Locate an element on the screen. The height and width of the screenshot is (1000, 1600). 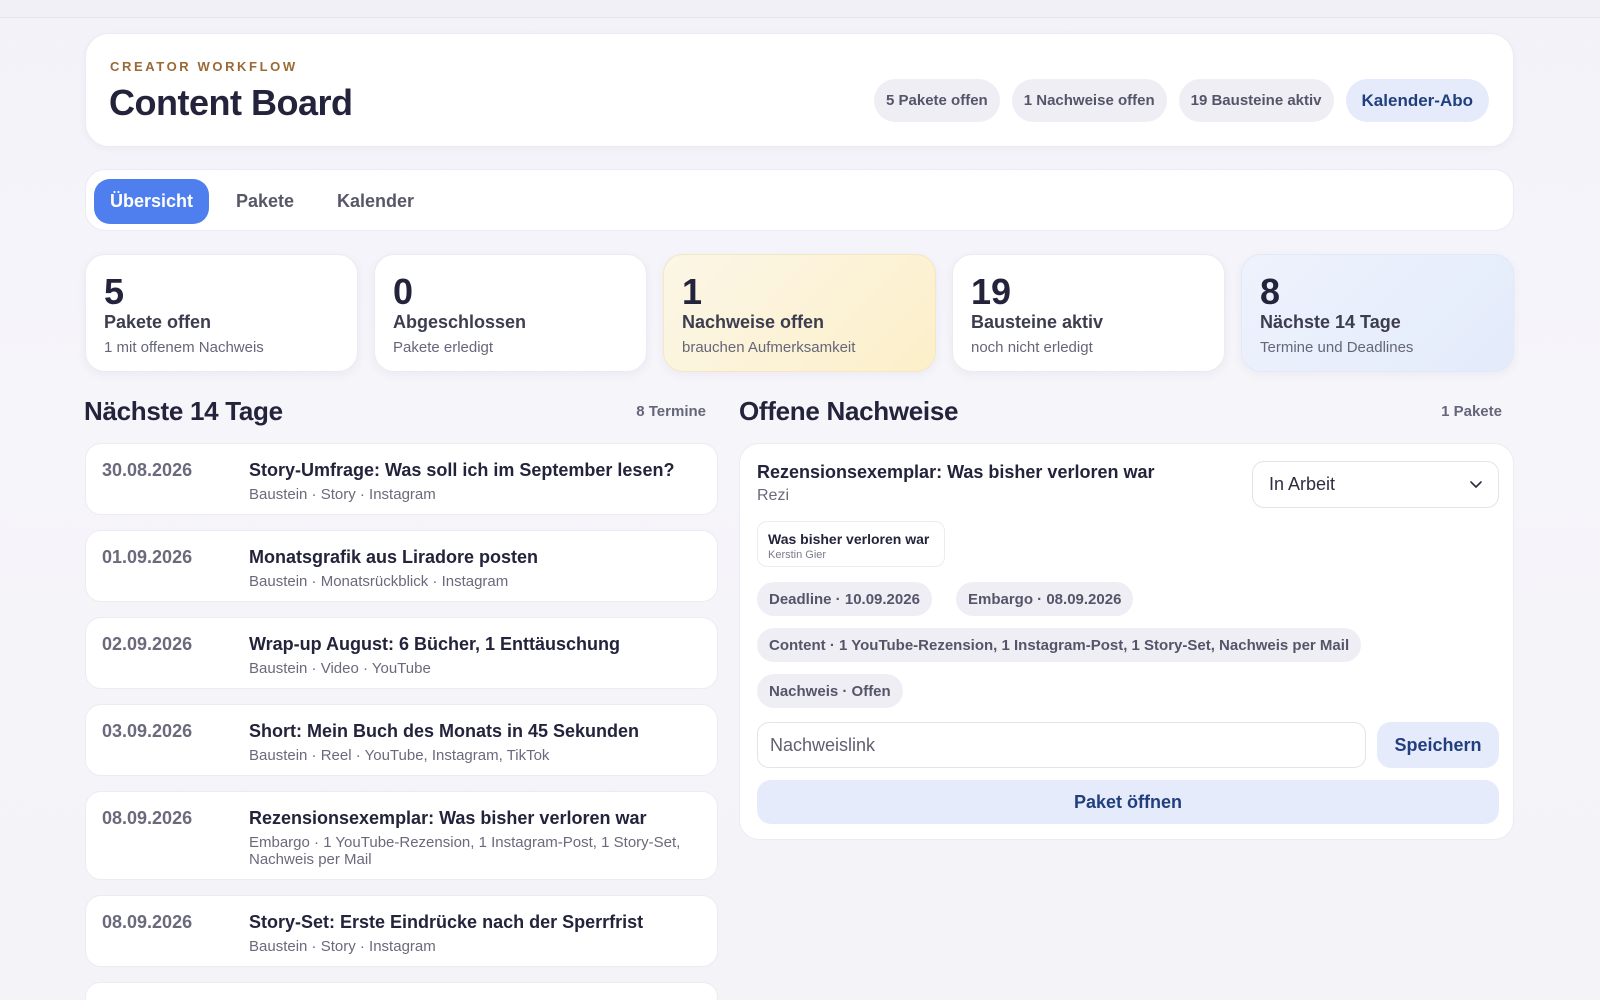
upcoming-title: Nächste 14 Tage is located at coordinates (183, 411).